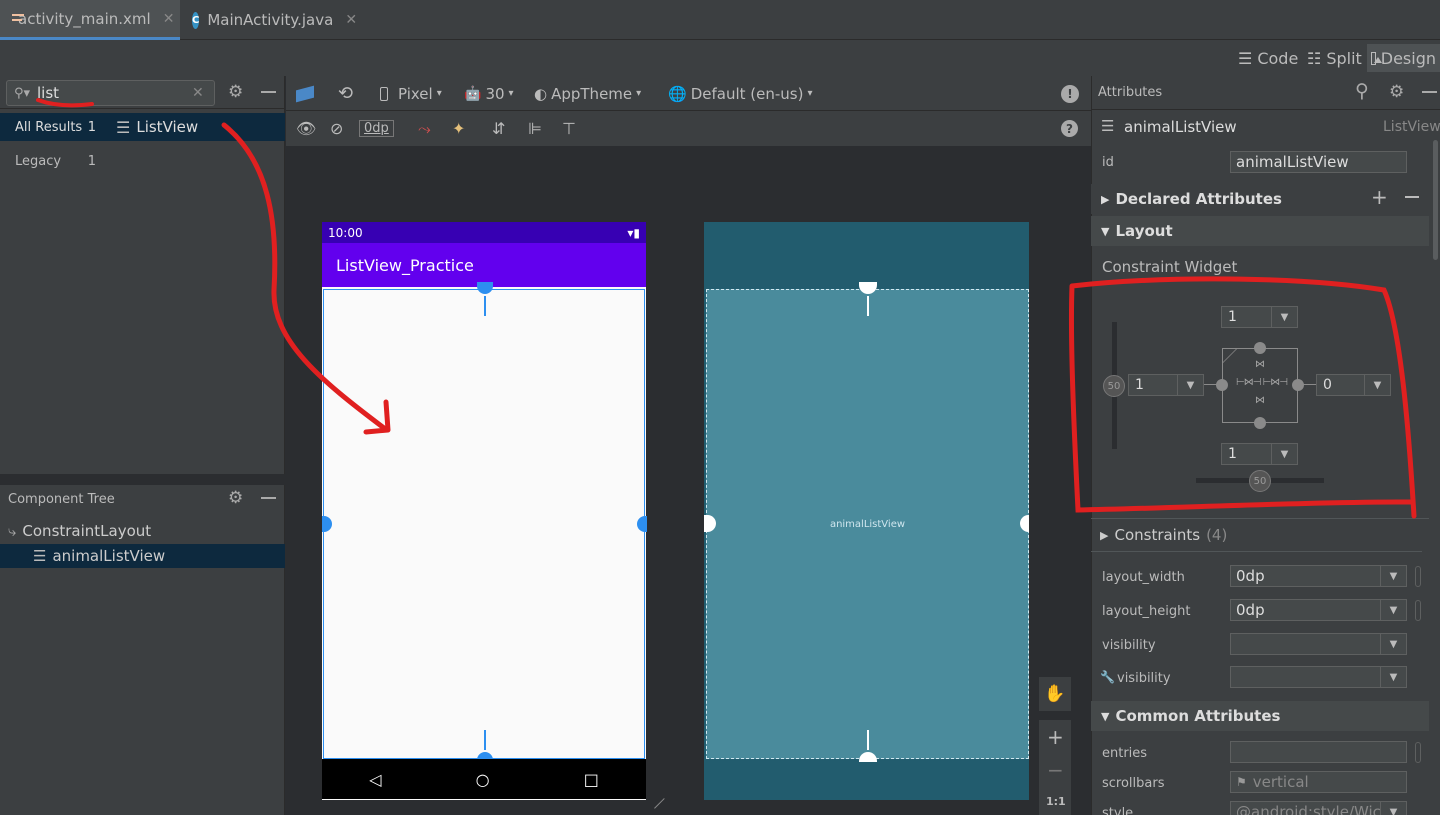  Describe the element at coordinates (345, 93) in the screenshot. I see `orientation-icon: ⟲` at that location.